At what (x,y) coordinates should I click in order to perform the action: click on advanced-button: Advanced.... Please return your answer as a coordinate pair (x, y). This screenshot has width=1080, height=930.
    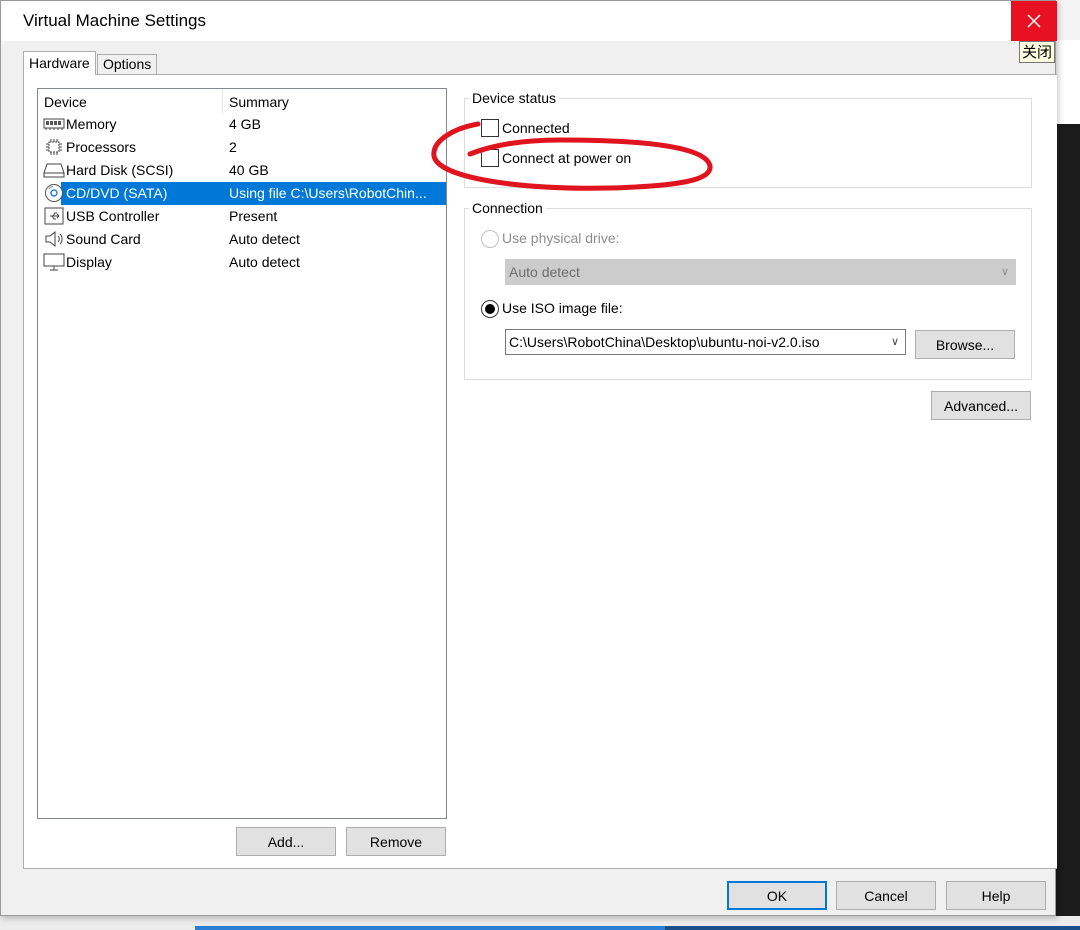
    Looking at the image, I should click on (981, 405).